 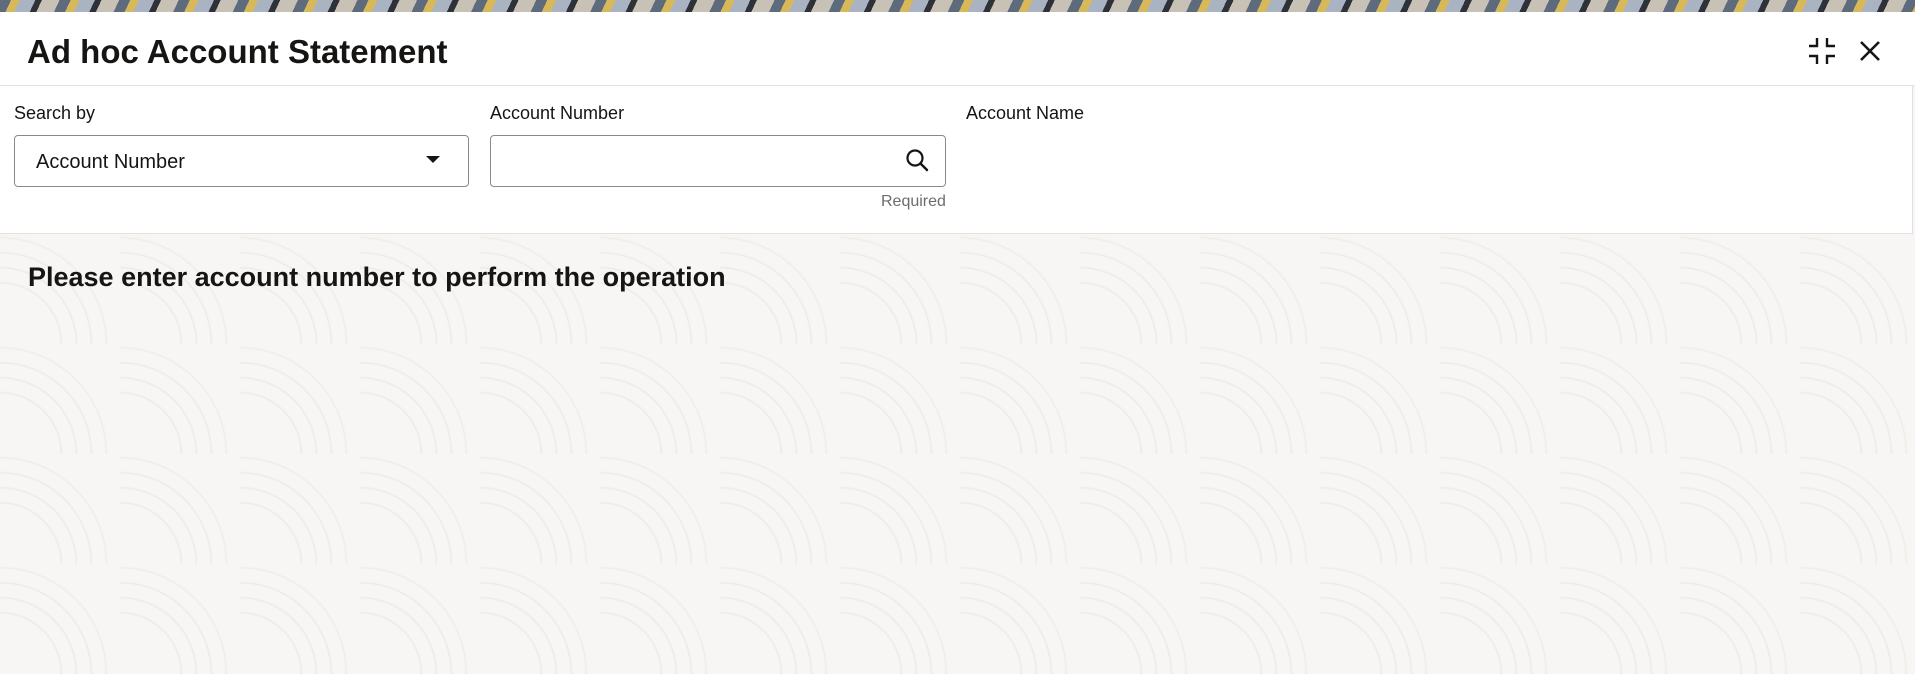 I want to click on close-icon, so click(x=1870, y=51).